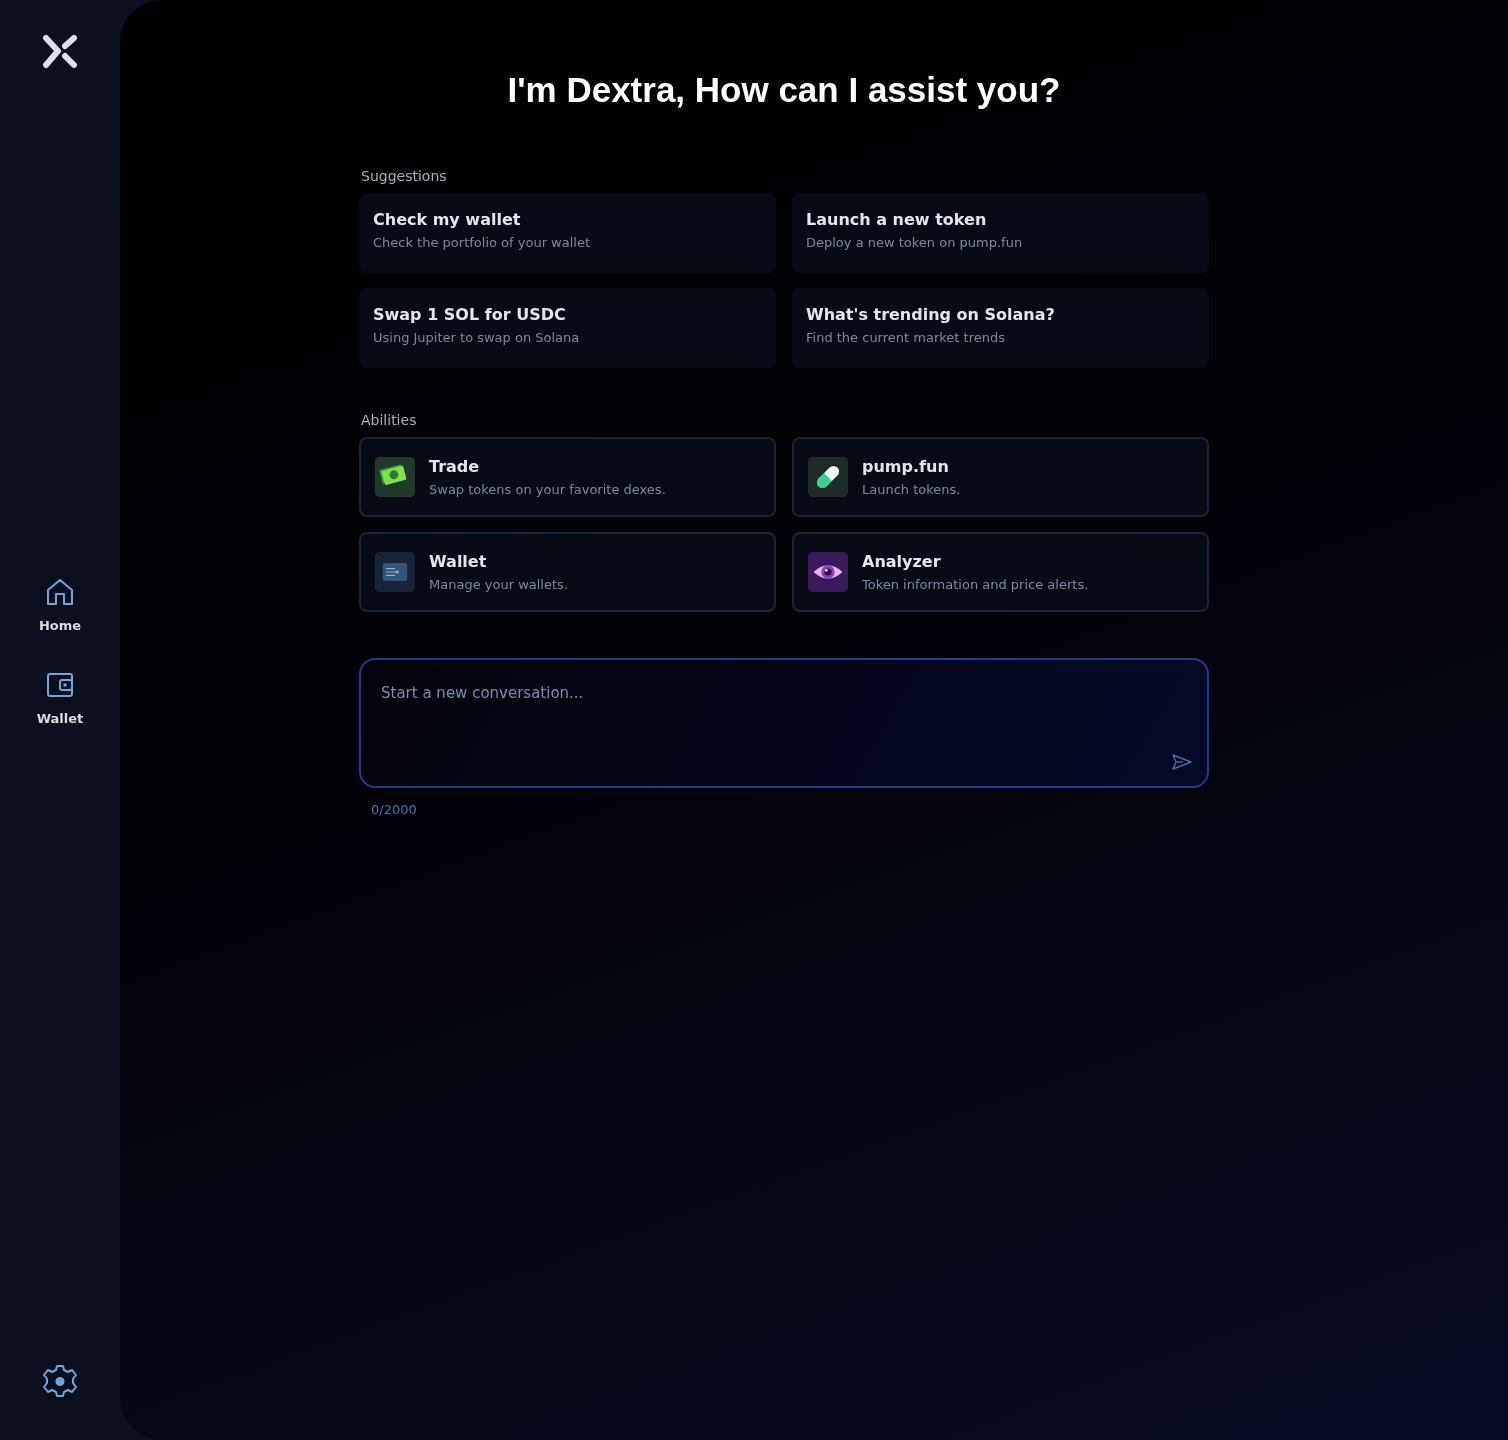 This screenshot has width=1508, height=1440. What do you see at coordinates (1000, 233) in the screenshot?
I see `suggestion-card: Launch a new token Deploy a new token on pump.fun` at bounding box center [1000, 233].